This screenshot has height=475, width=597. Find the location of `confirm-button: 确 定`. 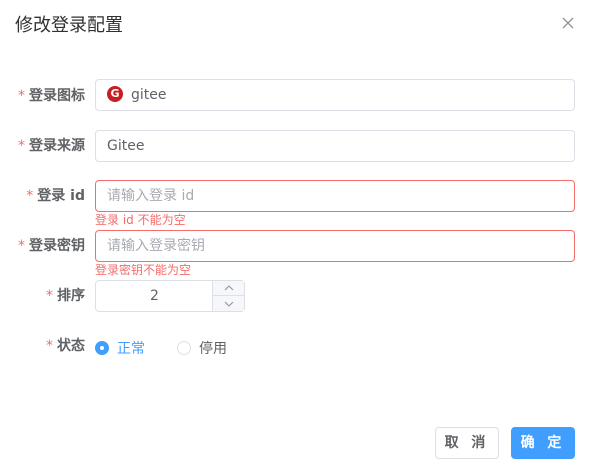

confirm-button: 确 定 is located at coordinates (543, 443).